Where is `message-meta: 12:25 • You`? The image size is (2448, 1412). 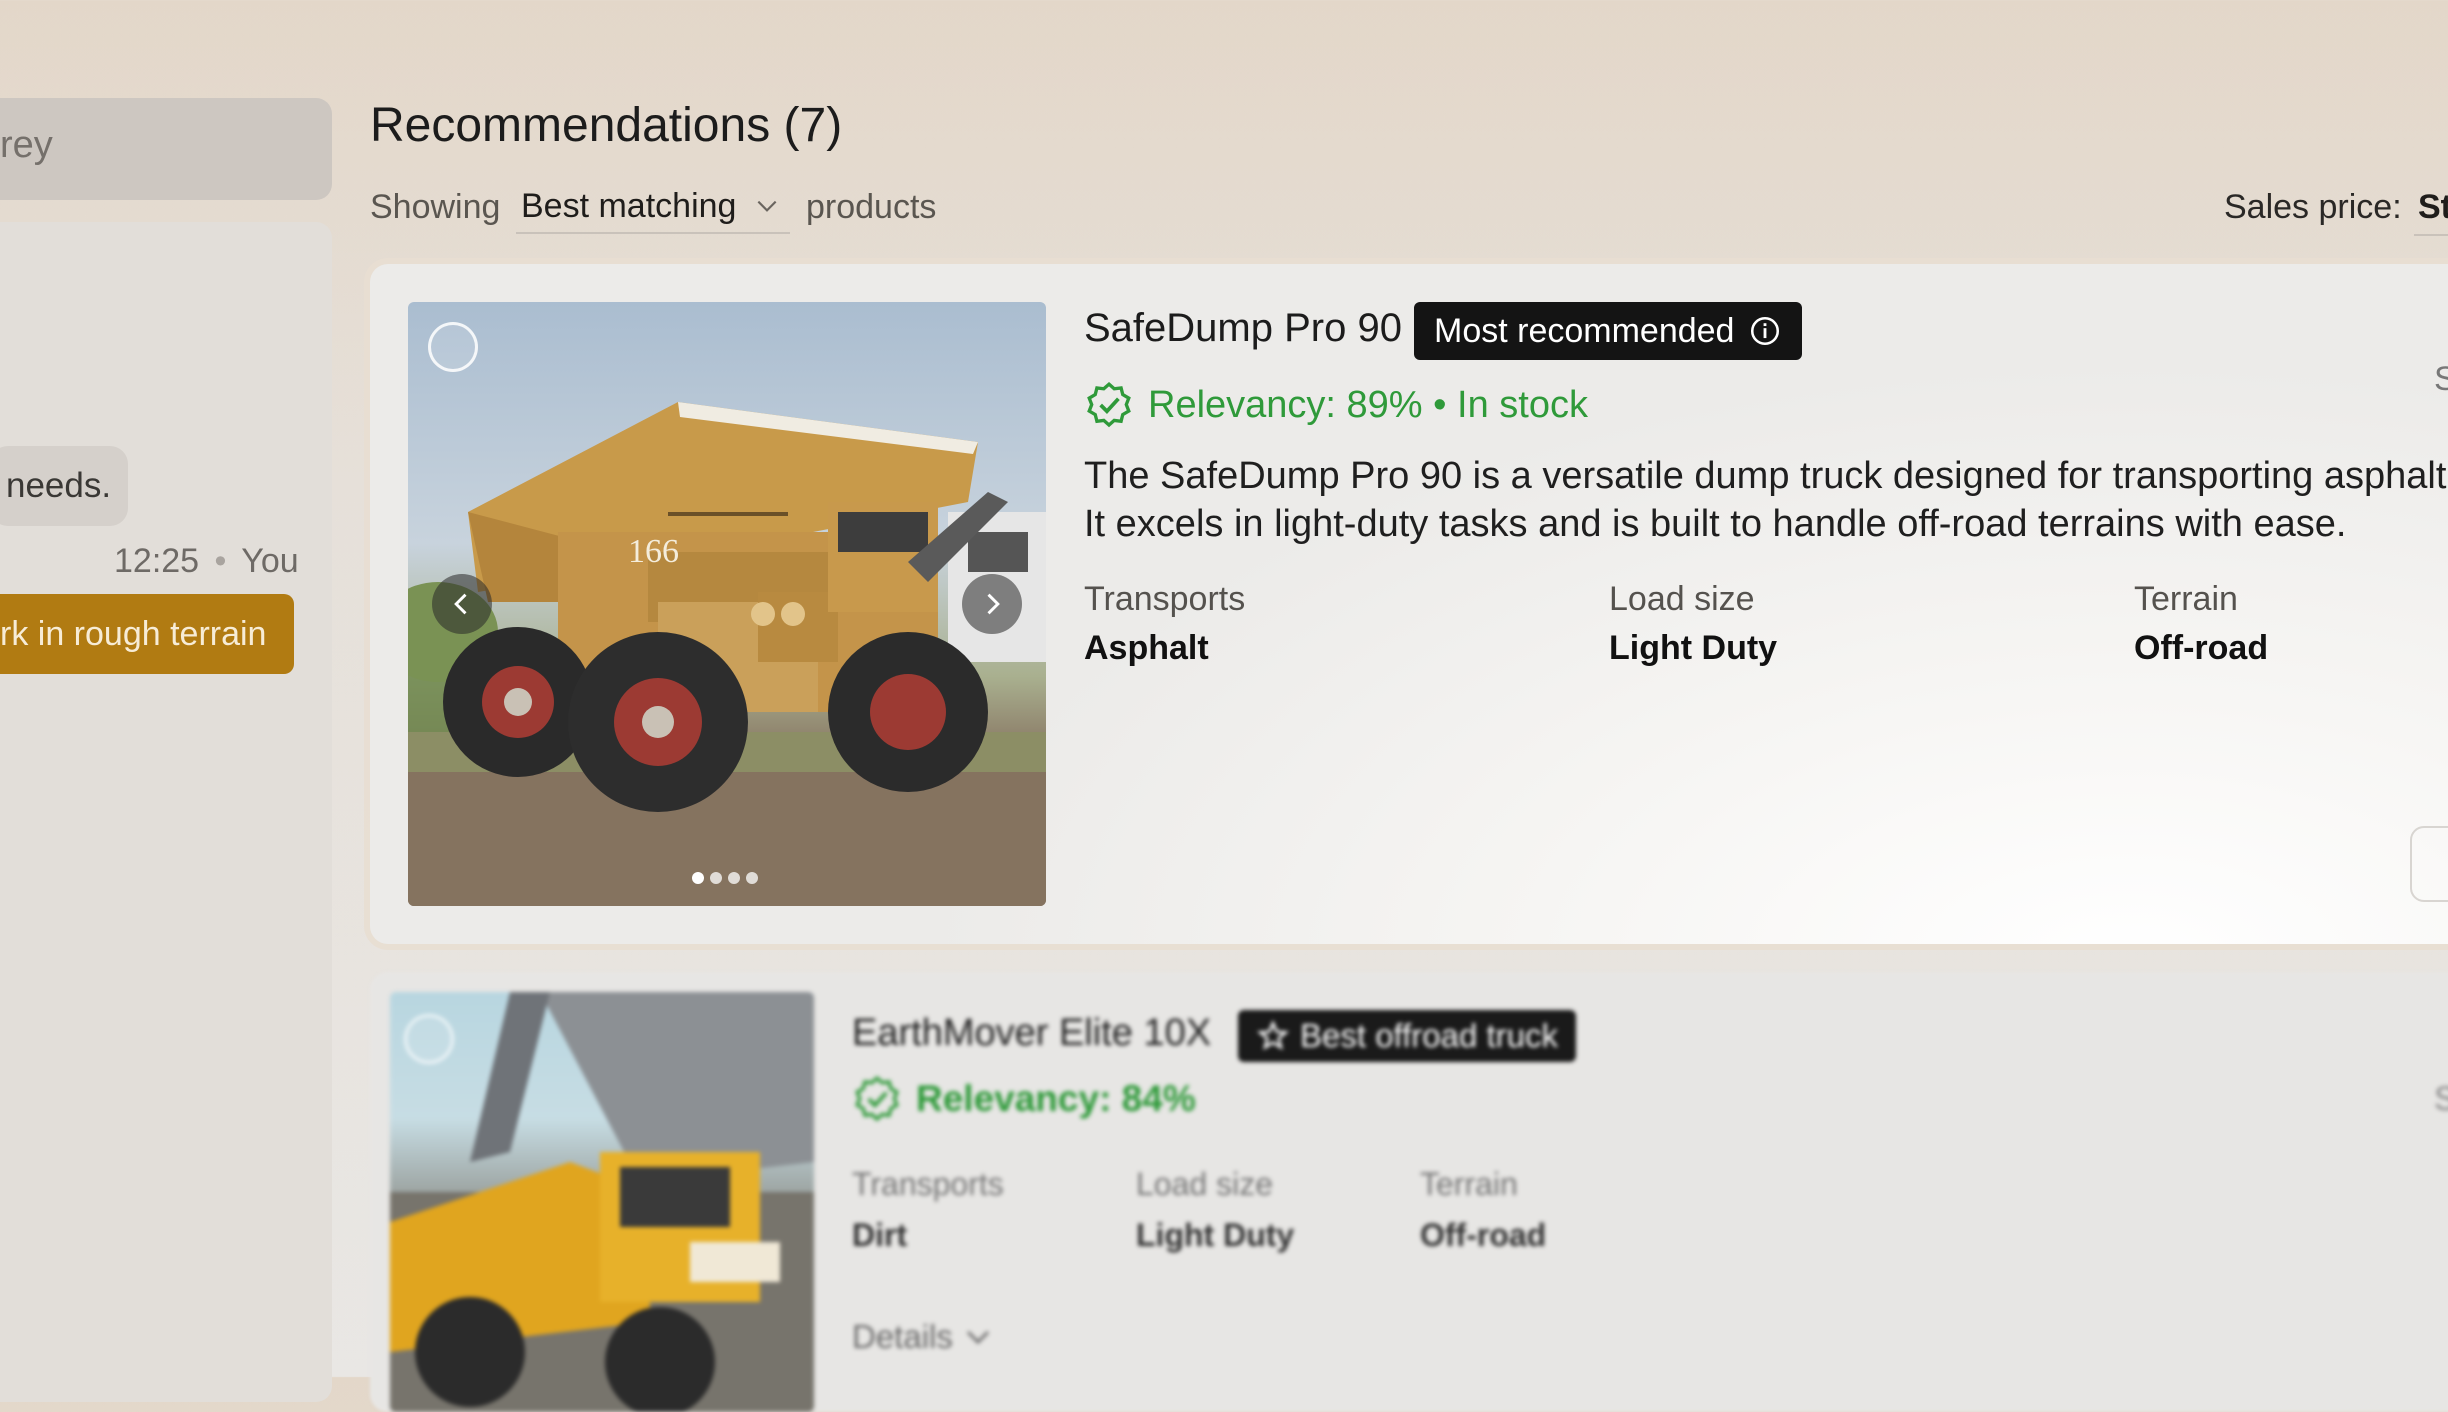 message-meta: 12:25 • You is located at coordinates (206, 561).